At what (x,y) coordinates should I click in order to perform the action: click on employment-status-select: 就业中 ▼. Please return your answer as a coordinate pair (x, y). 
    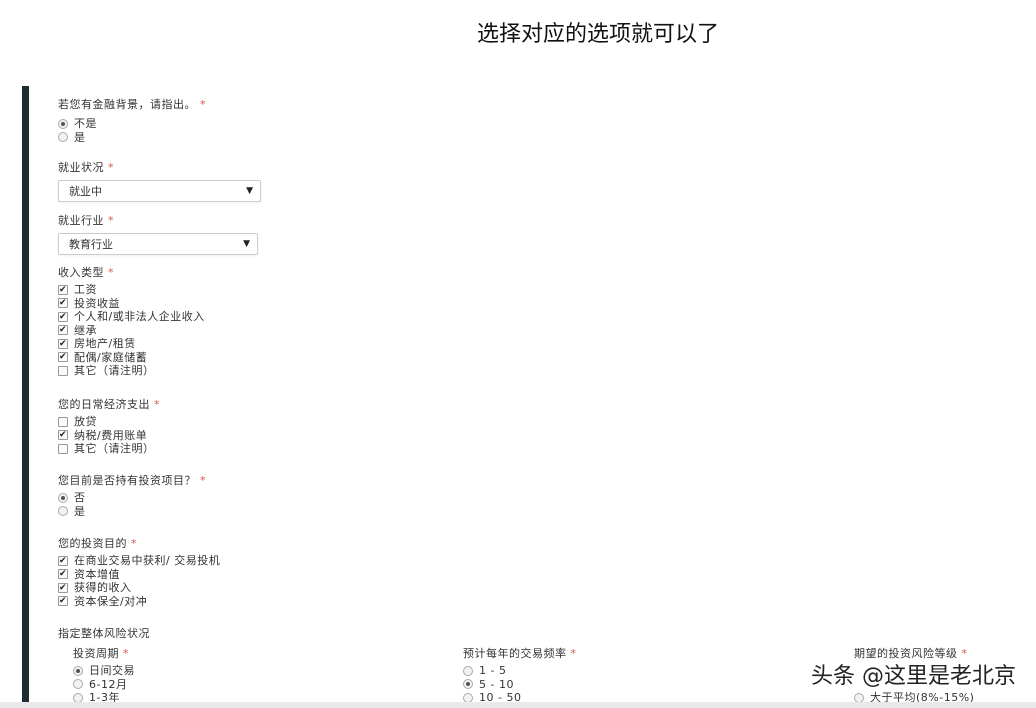
    Looking at the image, I should click on (159, 191).